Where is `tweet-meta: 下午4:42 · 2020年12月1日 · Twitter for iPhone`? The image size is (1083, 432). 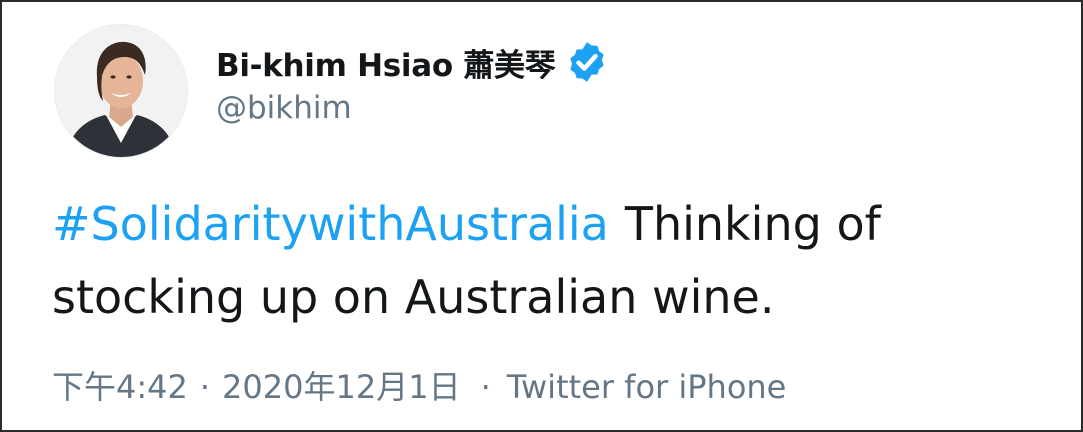
tweet-meta: 下午4:42 · 2020年12月1日 · Twitter for iPhone is located at coordinates (419, 385).